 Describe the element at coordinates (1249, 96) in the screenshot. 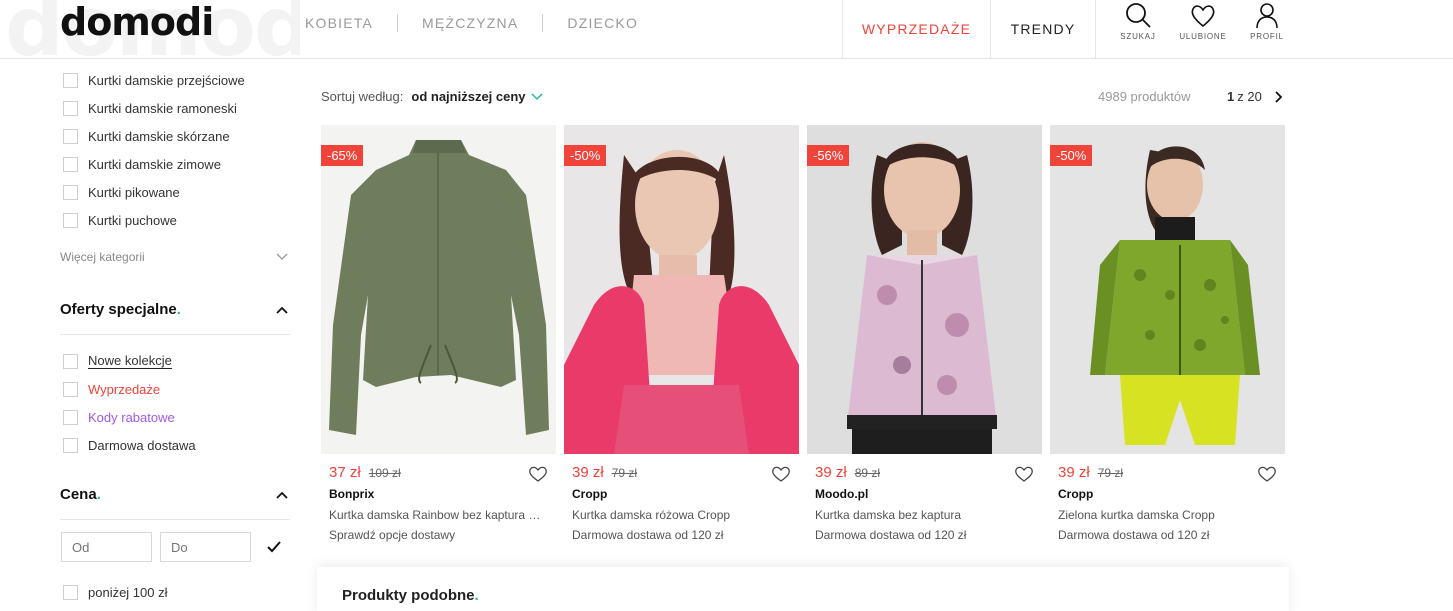

I see `page-total: z 20` at that location.